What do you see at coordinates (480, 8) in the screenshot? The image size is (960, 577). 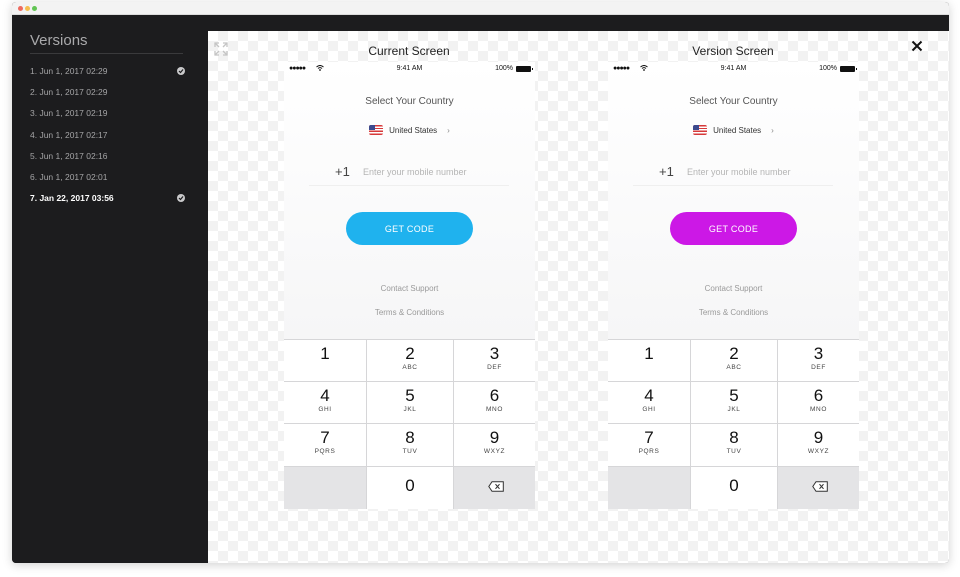 I see `window-titlebar` at bounding box center [480, 8].